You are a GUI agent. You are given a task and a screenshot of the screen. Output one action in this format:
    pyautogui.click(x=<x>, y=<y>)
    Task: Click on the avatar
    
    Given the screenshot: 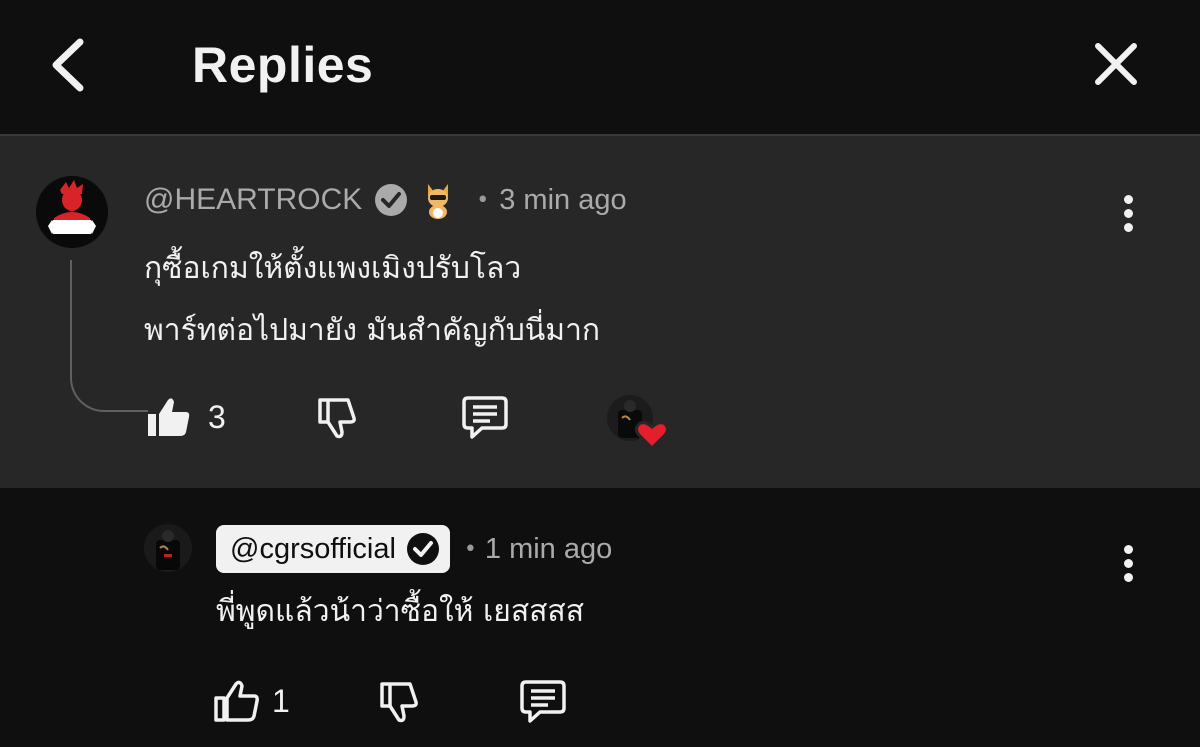 What is the action you would take?
    pyautogui.click(x=72, y=212)
    